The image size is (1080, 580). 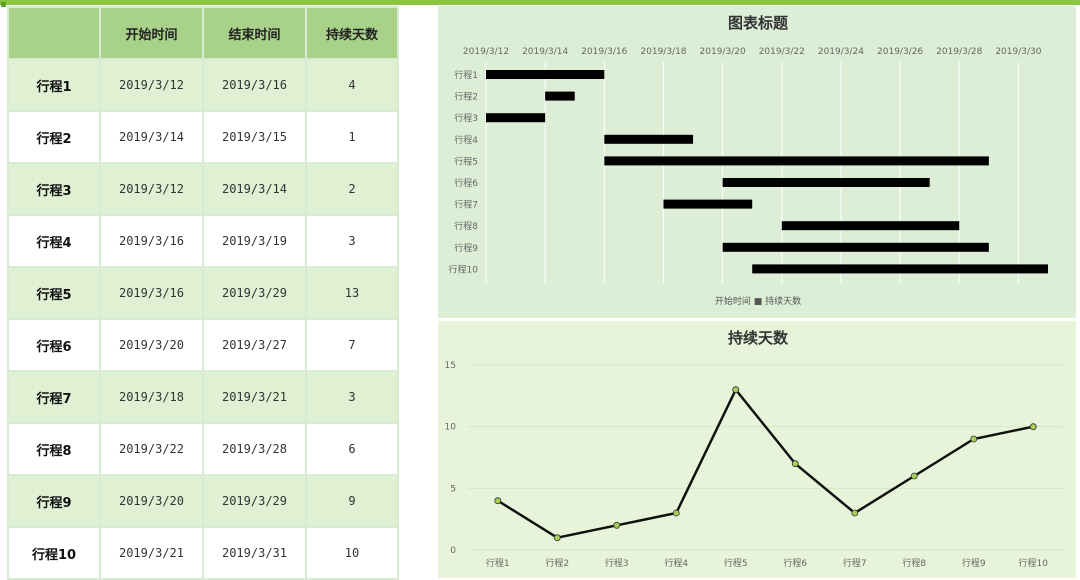 What do you see at coordinates (254, 137) in the screenshot?
I see `end-date-cell: 2019/3/15` at bounding box center [254, 137].